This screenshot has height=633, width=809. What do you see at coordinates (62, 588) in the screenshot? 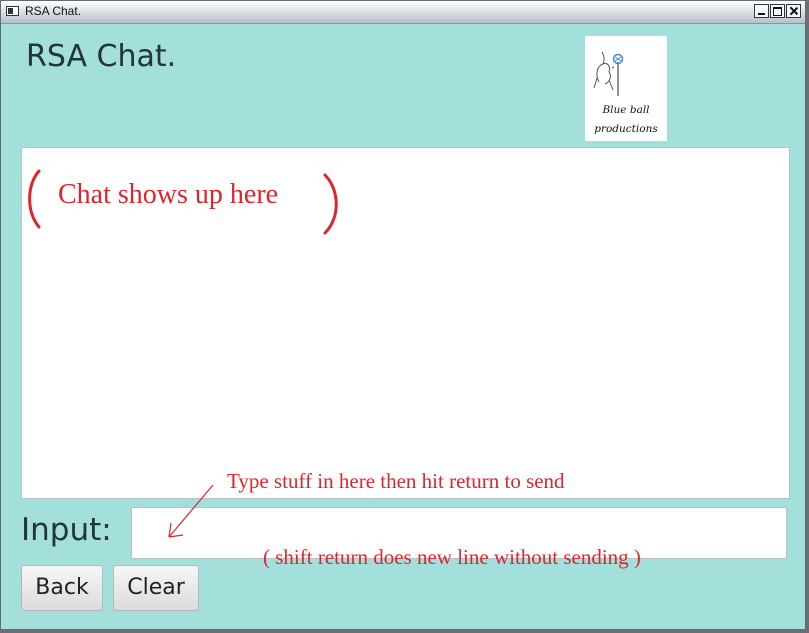
I see `back-button: Back` at bounding box center [62, 588].